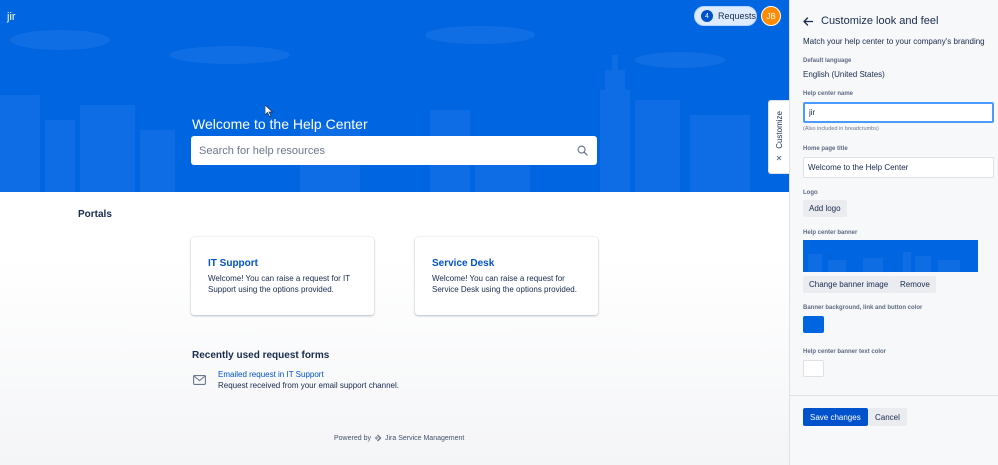 Image resolution: width=998 pixels, height=465 pixels. What do you see at coordinates (810, 193) in the screenshot?
I see `logo-label: Logo` at bounding box center [810, 193].